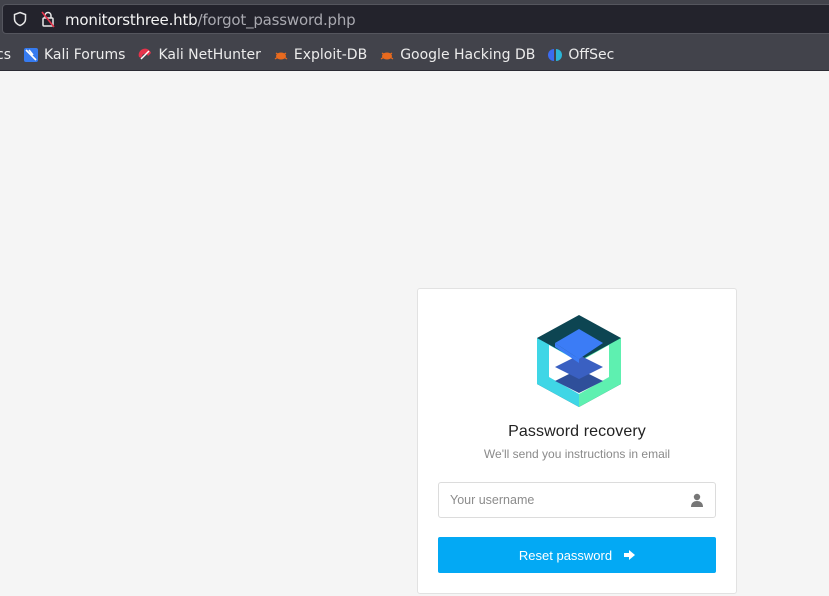 This screenshot has height=596, width=829. What do you see at coordinates (697, 500) in the screenshot?
I see `user-icon` at bounding box center [697, 500].